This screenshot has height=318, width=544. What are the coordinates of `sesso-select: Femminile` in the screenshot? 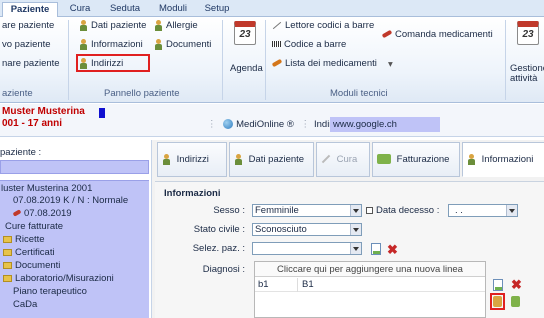 It's located at (307, 210).